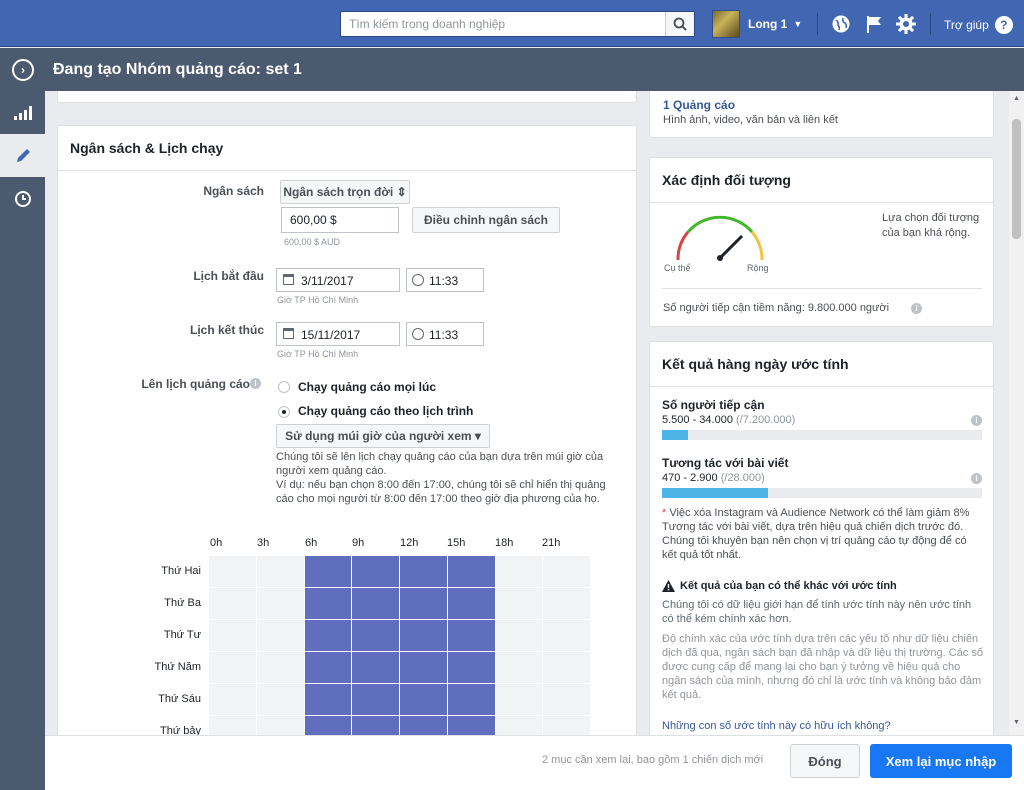  I want to click on hour-label: 21h, so click(551, 543).